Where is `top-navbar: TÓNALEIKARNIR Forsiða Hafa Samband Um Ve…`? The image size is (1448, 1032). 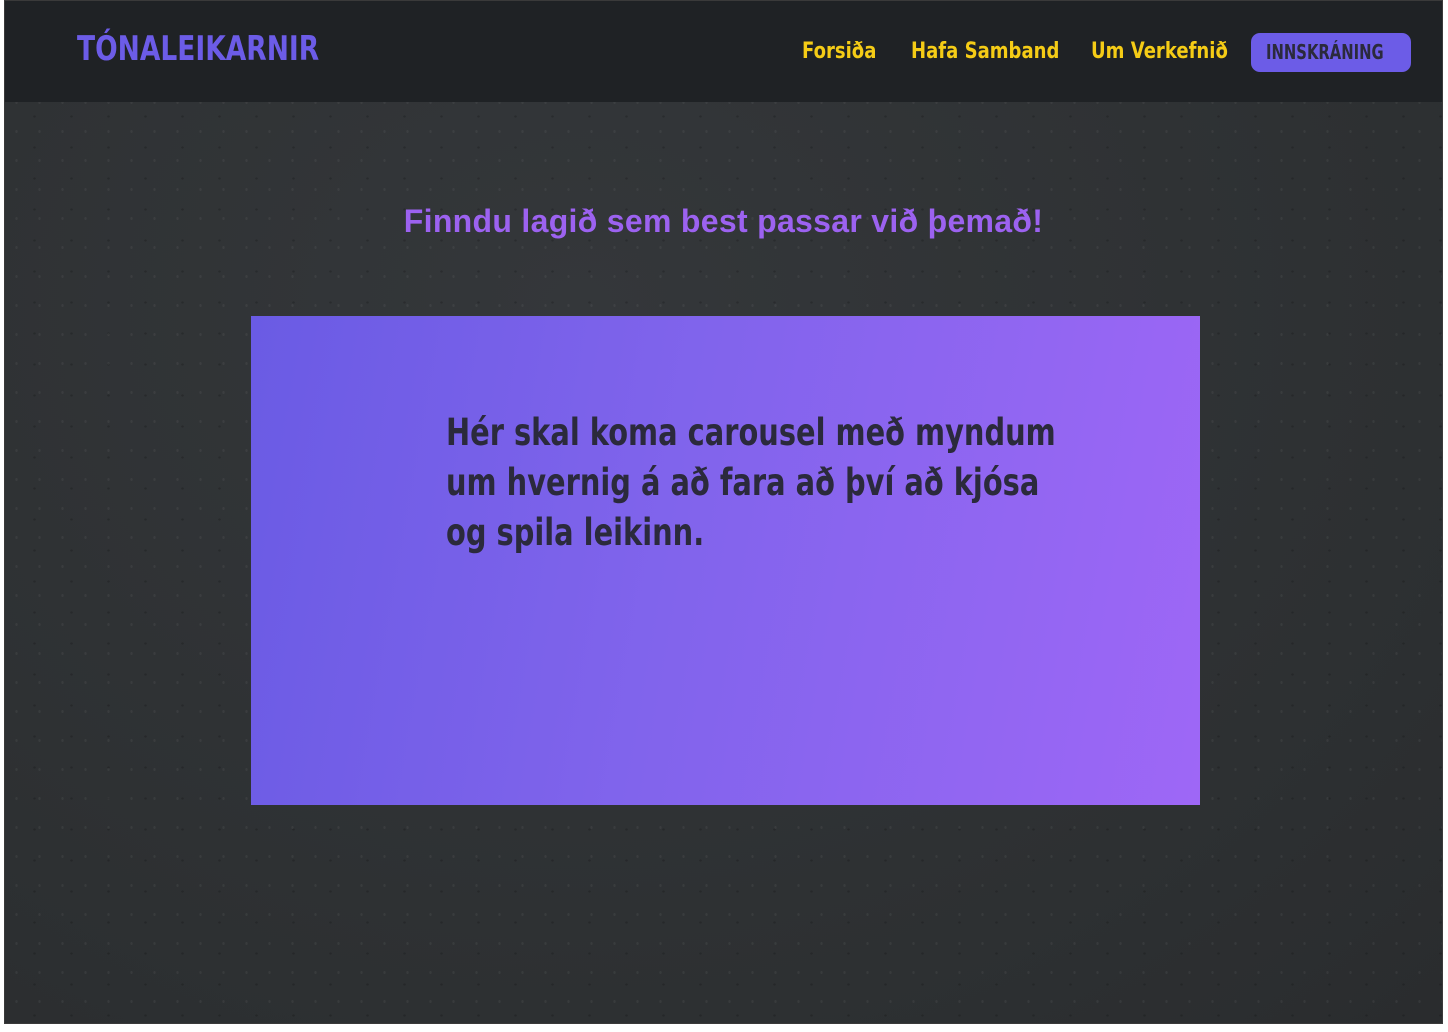 top-navbar: TÓNALEIKARNIR Forsiða Hafa Samband Um Ve… is located at coordinates (723, 51).